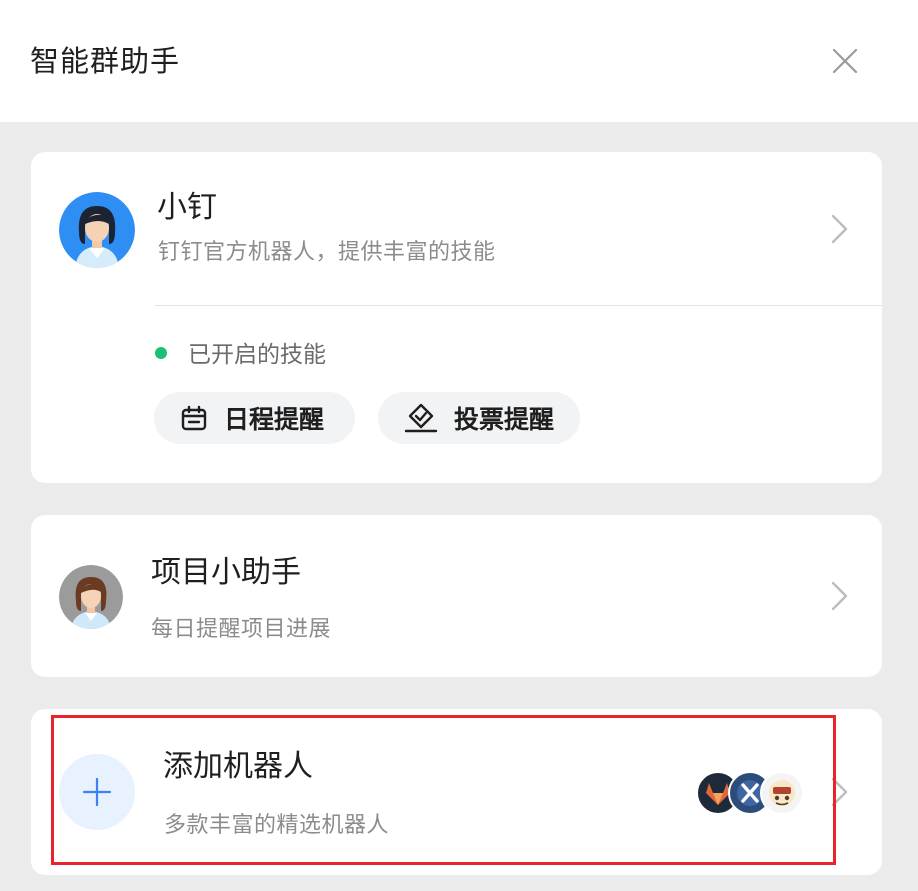 The height and width of the screenshot is (891, 918). I want to click on robot-preview-stack, so click(752, 793).